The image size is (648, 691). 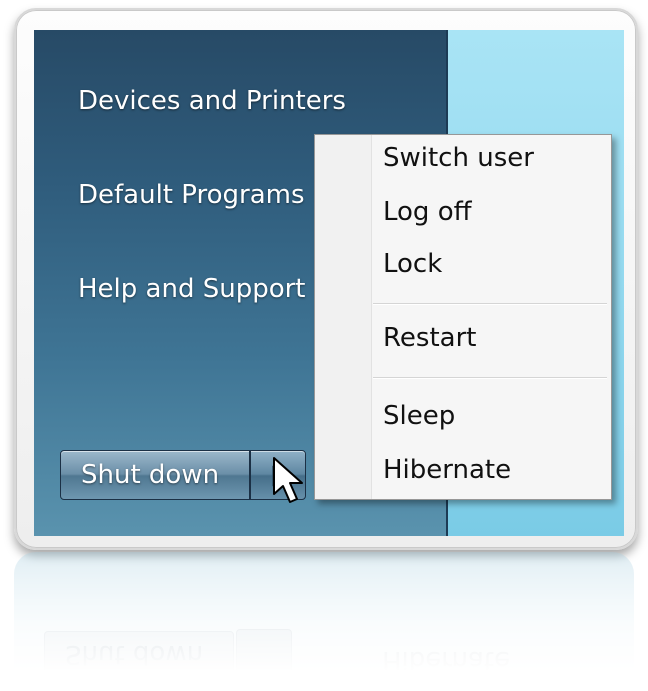 I want to click on help-and-support-link: Help and Support, so click(x=192, y=289).